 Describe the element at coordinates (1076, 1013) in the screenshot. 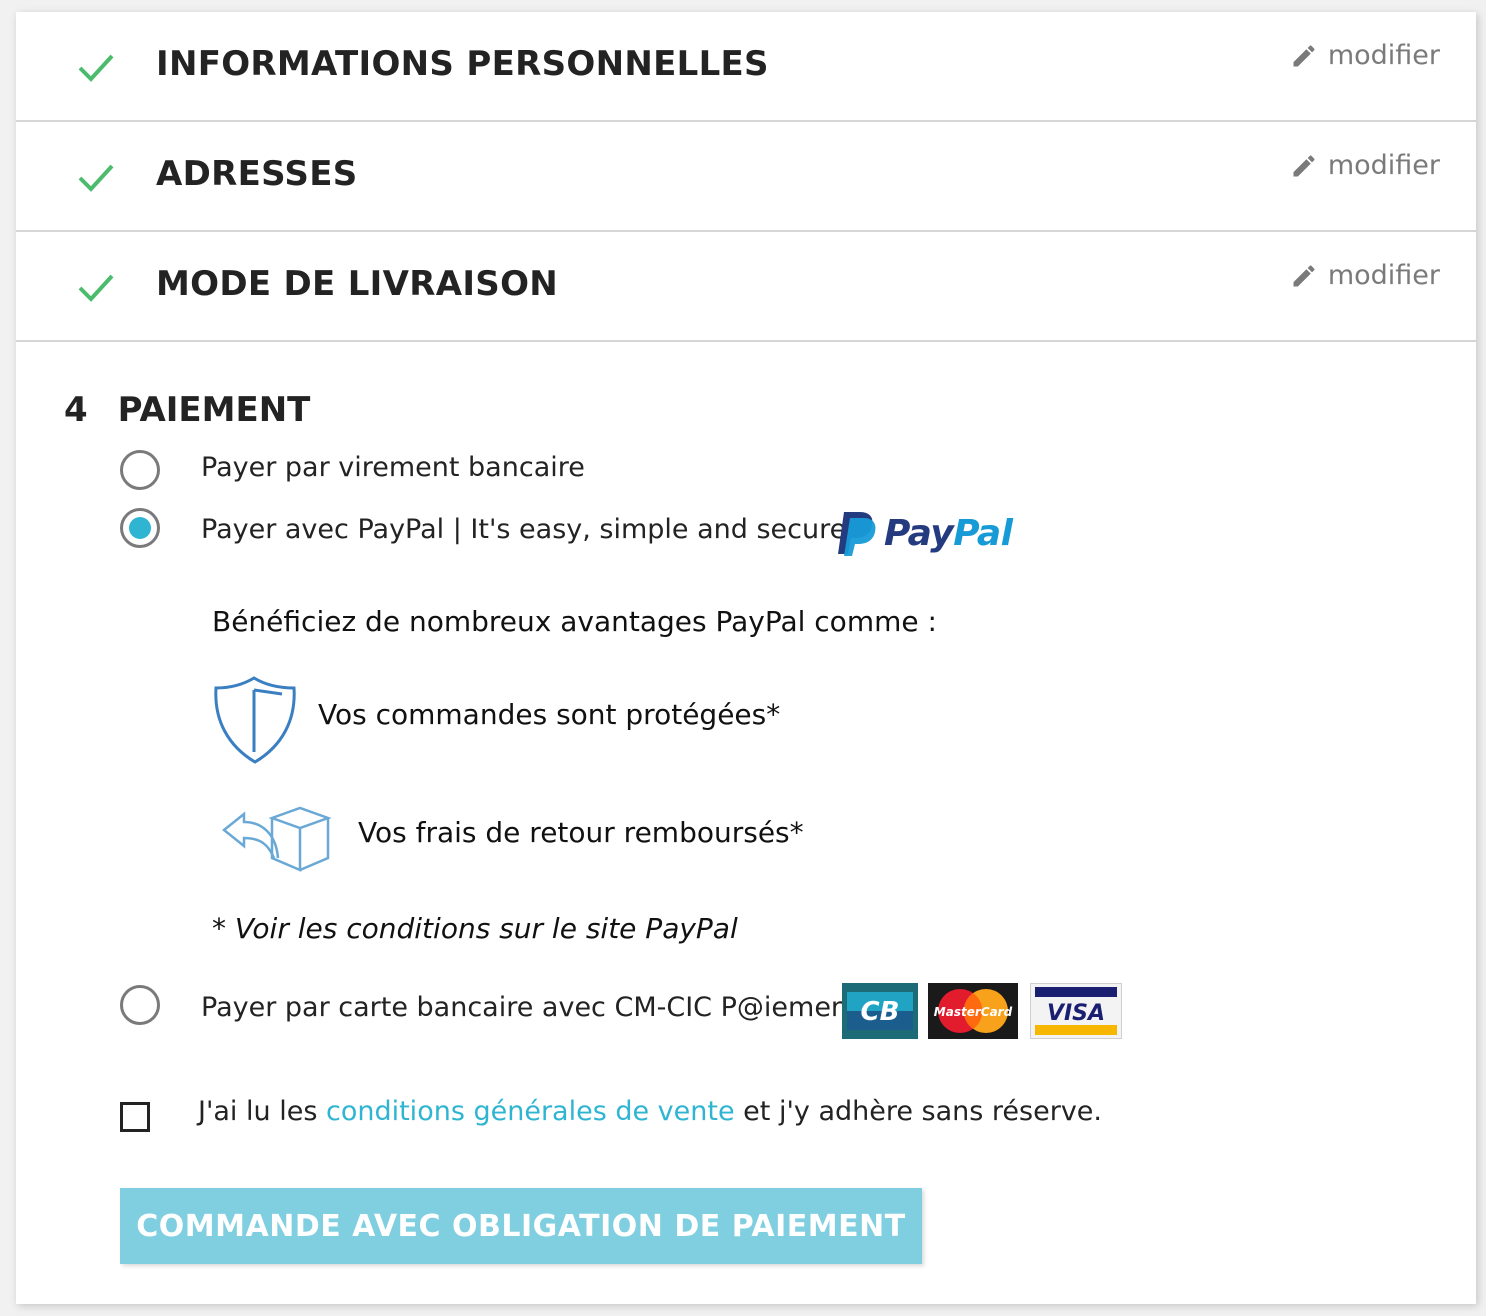

I see `visa-logo-text: VISA` at that location.